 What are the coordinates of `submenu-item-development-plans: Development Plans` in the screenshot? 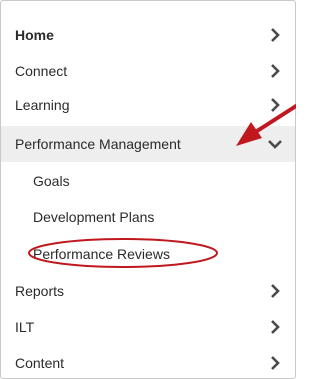 It's located at (148, 217).